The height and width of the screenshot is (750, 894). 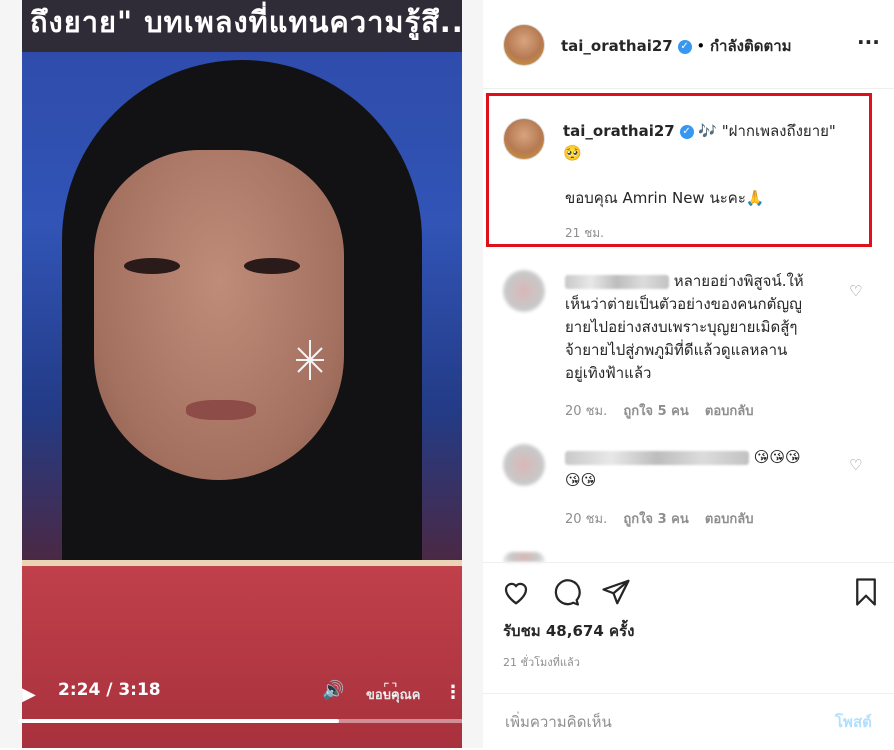 What do you see at coordinates (581, 480) in the screenshot?
I see `comment-line: 😘😘` at bounding box center [581, 480].